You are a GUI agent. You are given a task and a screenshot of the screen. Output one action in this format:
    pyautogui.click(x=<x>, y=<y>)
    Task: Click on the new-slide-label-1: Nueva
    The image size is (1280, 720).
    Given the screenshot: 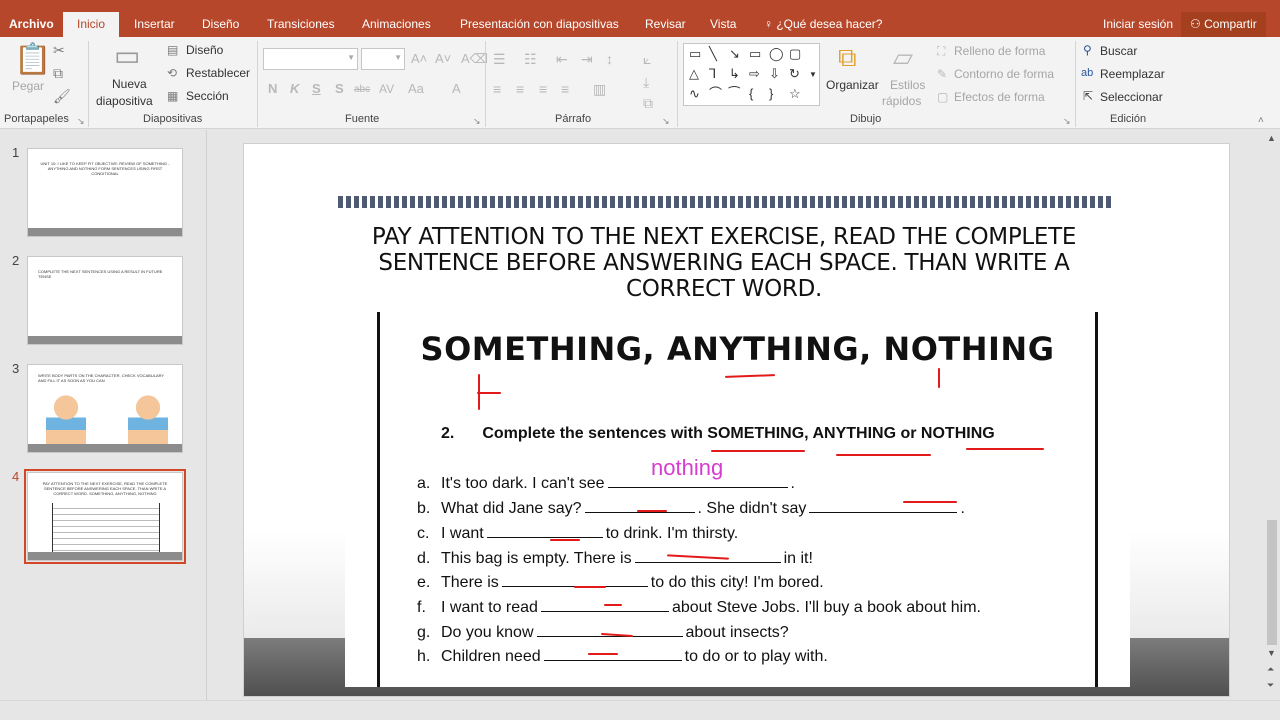 What is the action you would take?
    pyautogui.click(x=129, y=84)
    